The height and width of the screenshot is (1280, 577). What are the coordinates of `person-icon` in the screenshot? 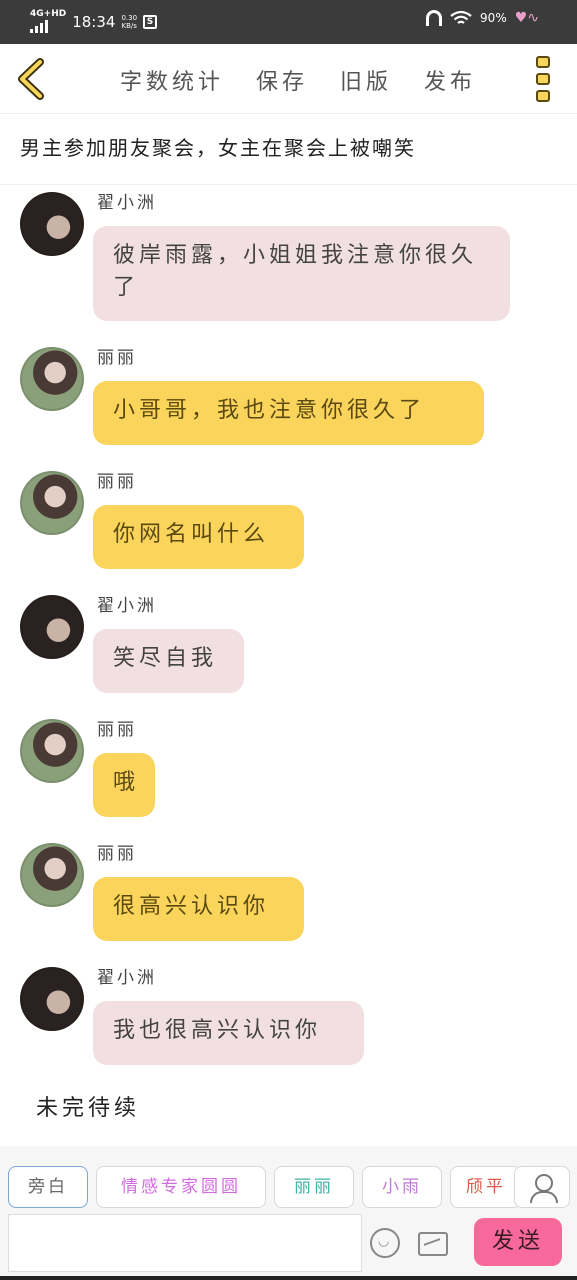 It's located at (542, 1187).